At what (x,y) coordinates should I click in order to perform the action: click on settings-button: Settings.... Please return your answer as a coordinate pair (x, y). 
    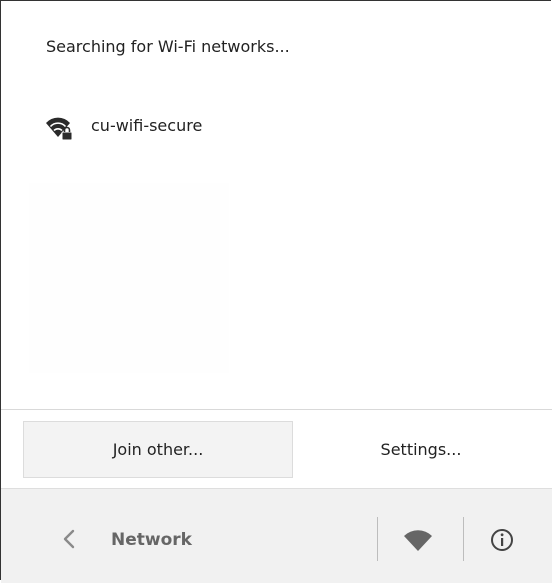
    Looking at the image, I should click on (421, 449).